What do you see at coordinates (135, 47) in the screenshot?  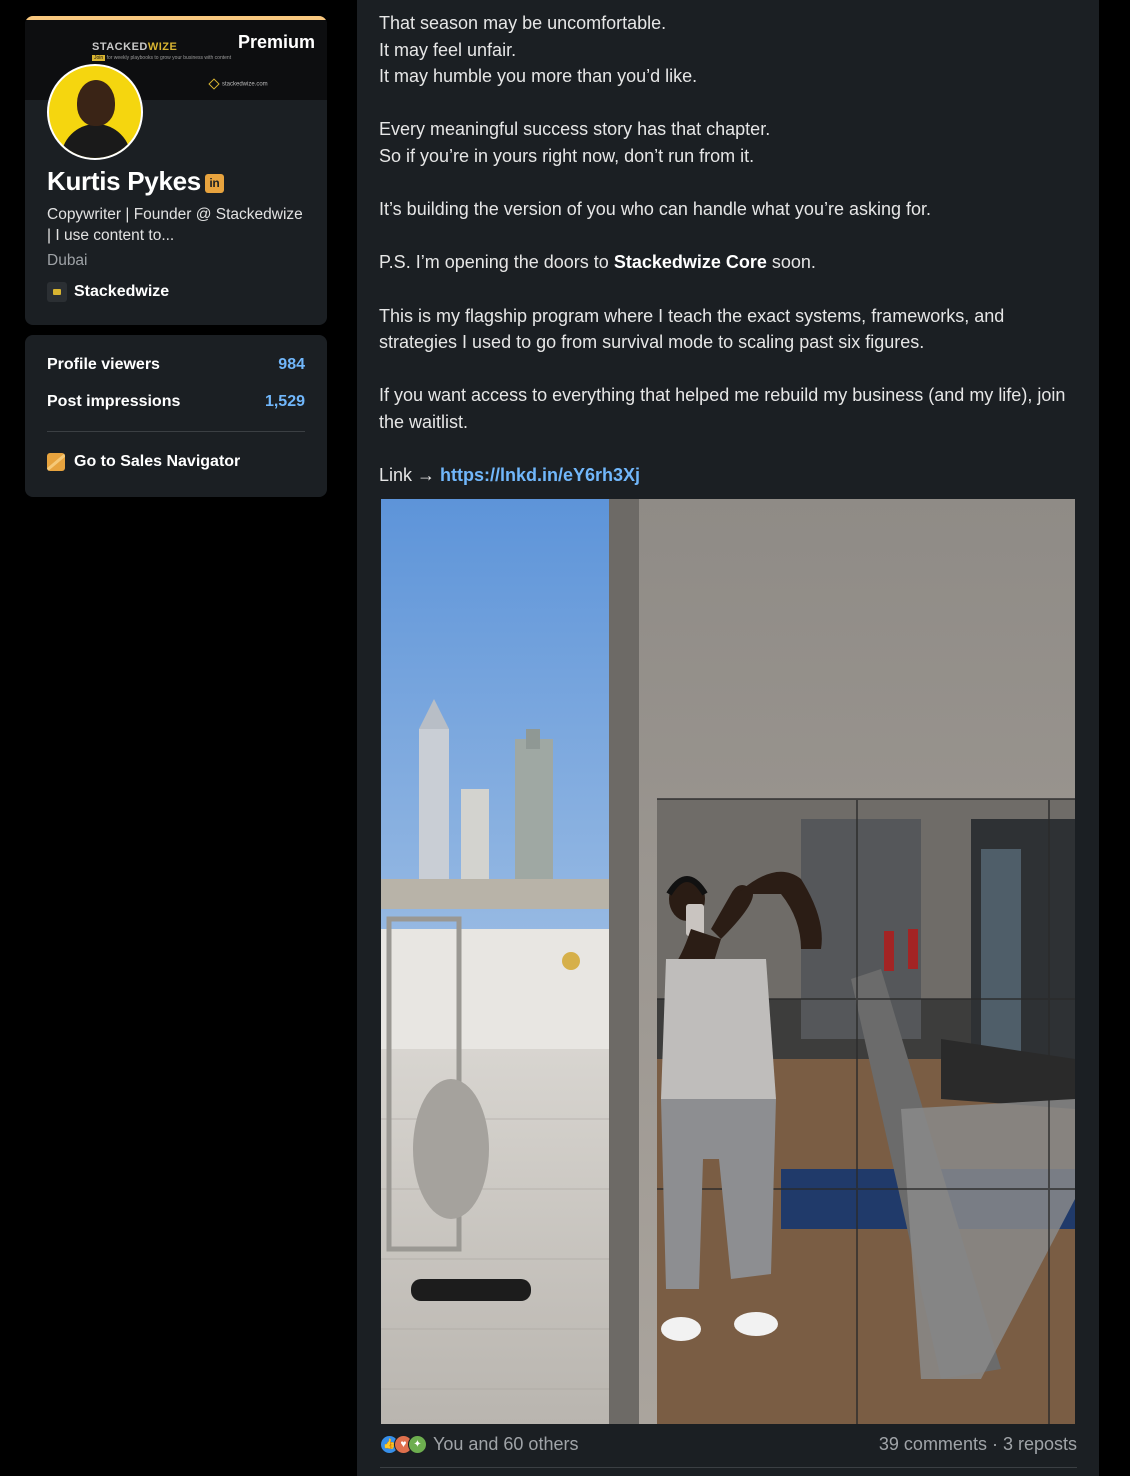 I see `banner-brand: STACKEDWIZE` at bounding box center [135, 47].